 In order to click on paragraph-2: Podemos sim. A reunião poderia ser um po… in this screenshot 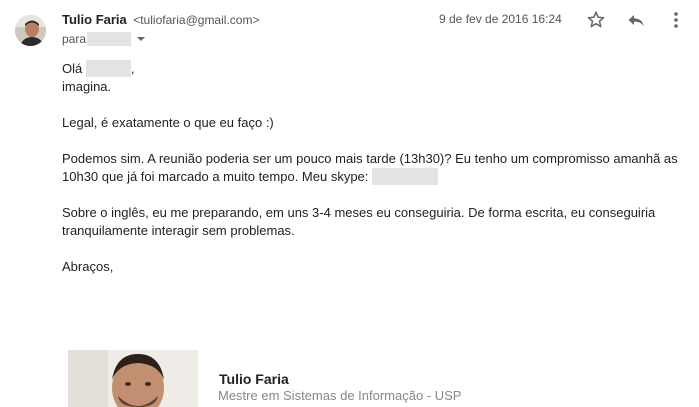, I will do `click(377, 168)`.